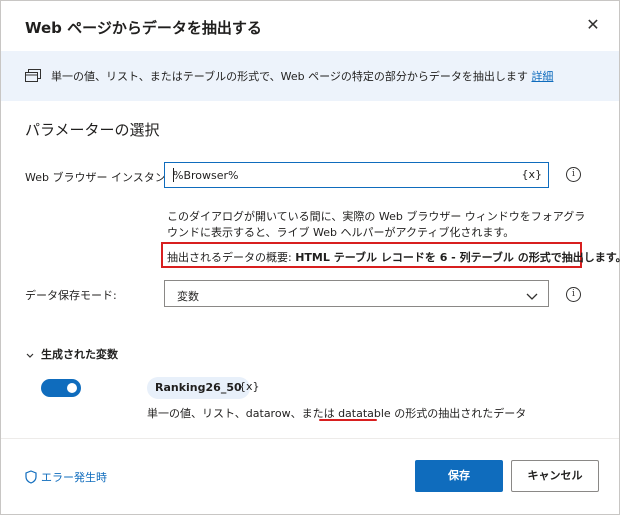 The height and width of the screenshot is (515, 620). Describe the element at coordinates (555, 476) in the screenshot. I see `cancel-button: キャンセル` at that location.